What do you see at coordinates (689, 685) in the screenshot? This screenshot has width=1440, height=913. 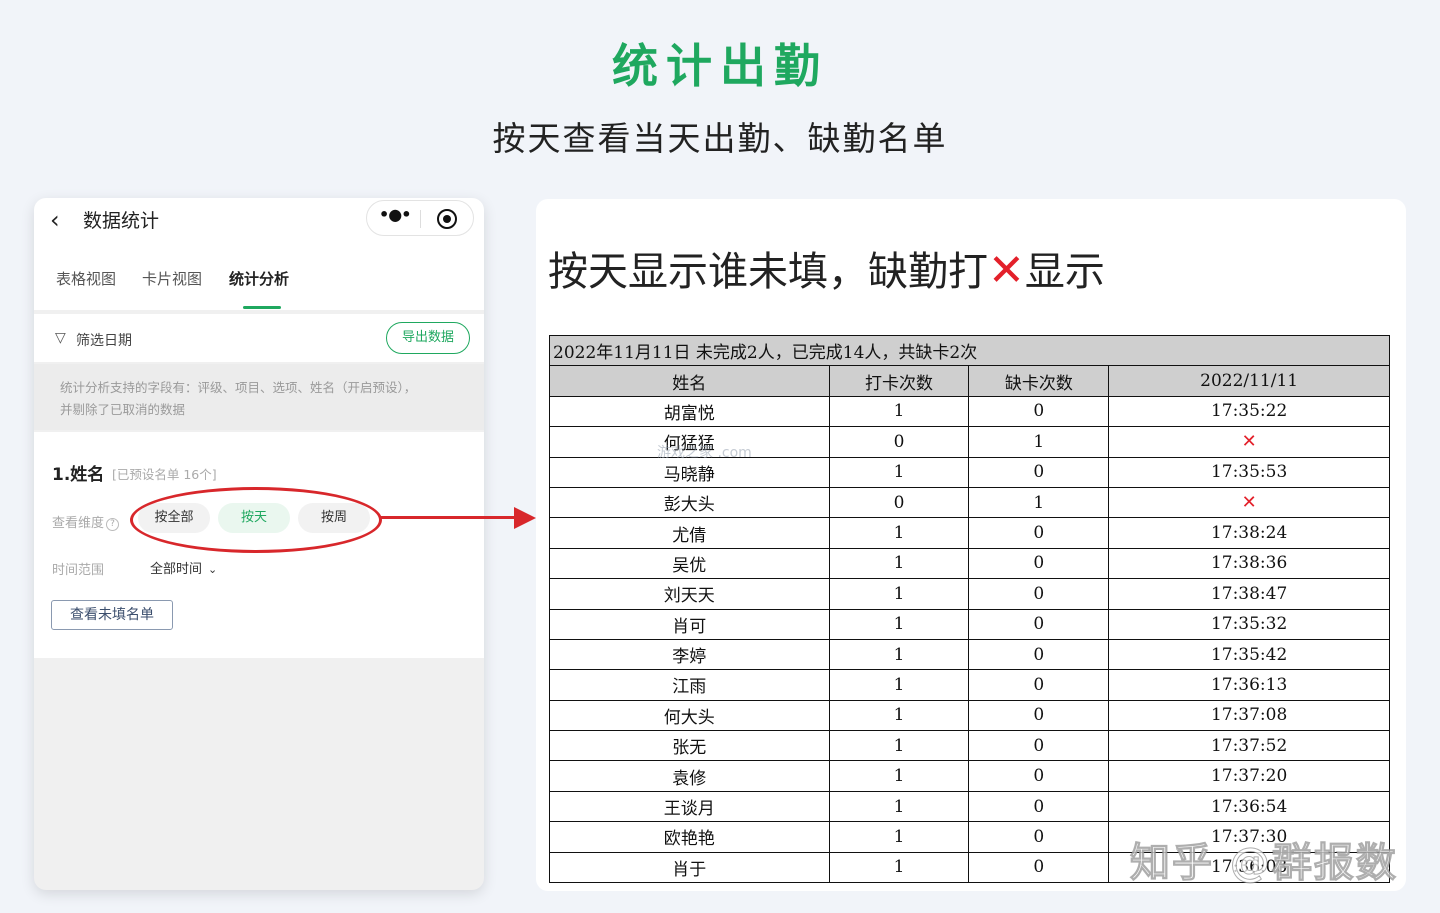 I see `table-cell: 江雨` at bounding box center [689, 685].